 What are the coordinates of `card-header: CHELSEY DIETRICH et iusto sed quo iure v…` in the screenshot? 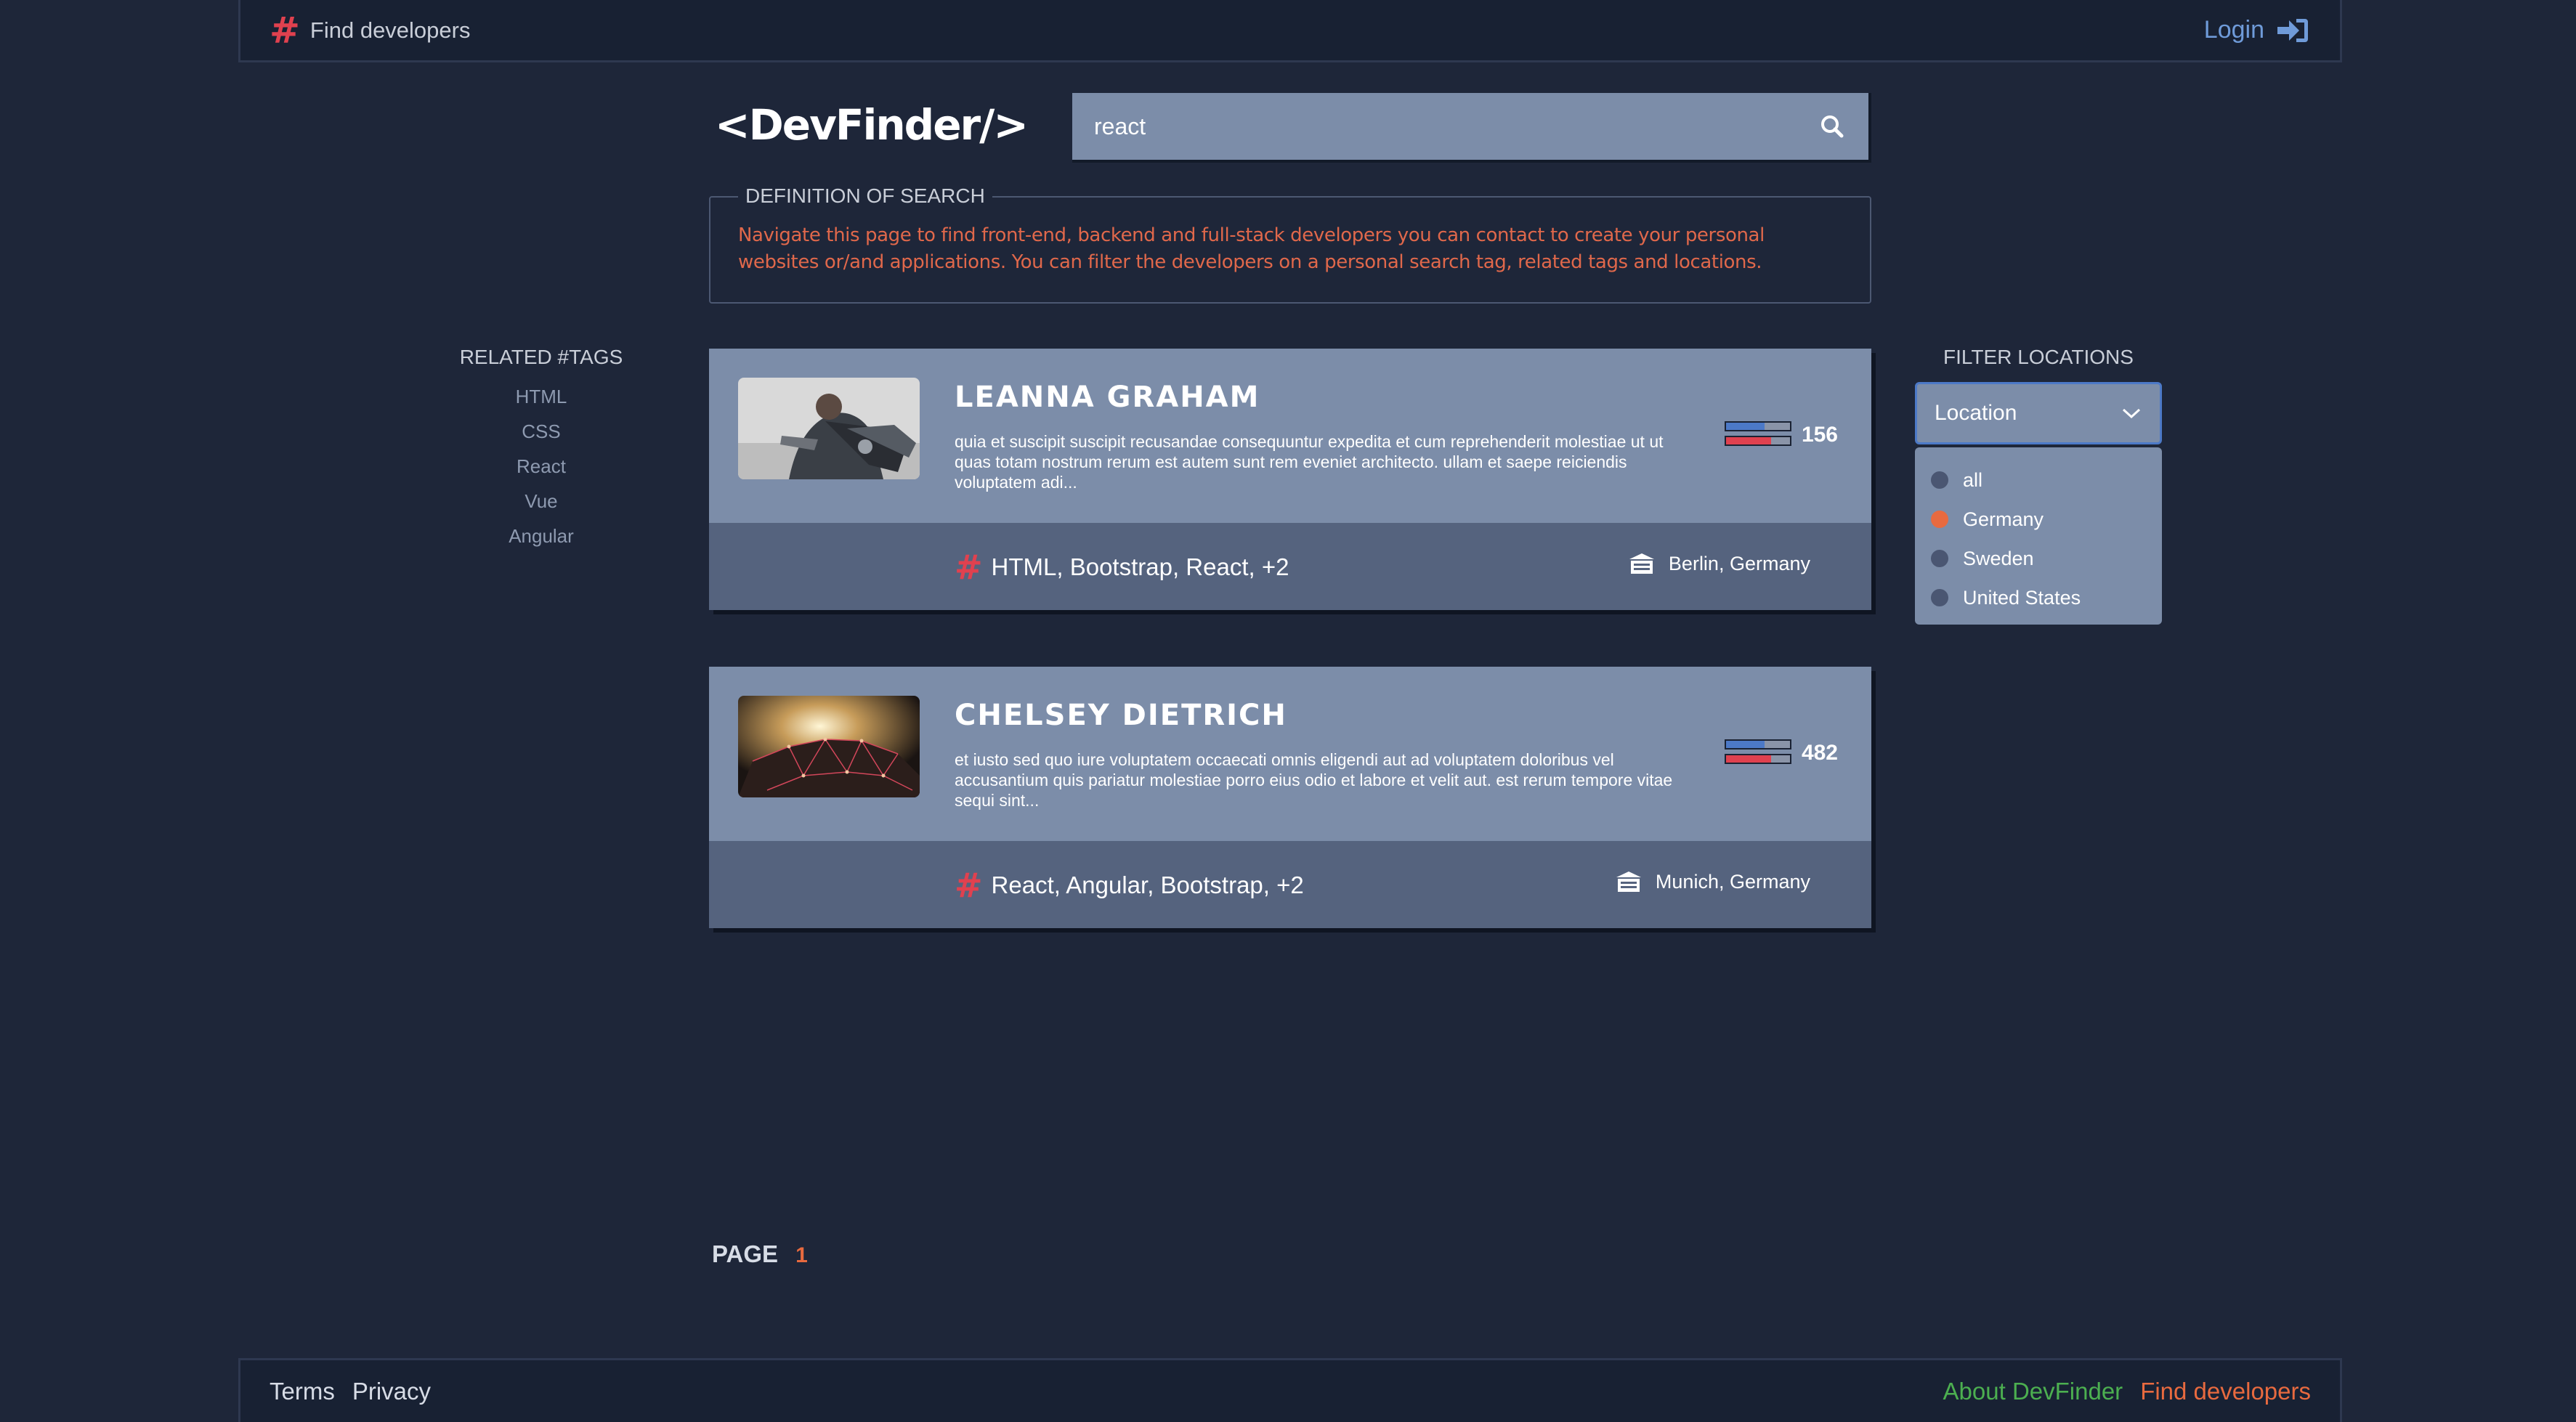 It's located at (1290, 754).